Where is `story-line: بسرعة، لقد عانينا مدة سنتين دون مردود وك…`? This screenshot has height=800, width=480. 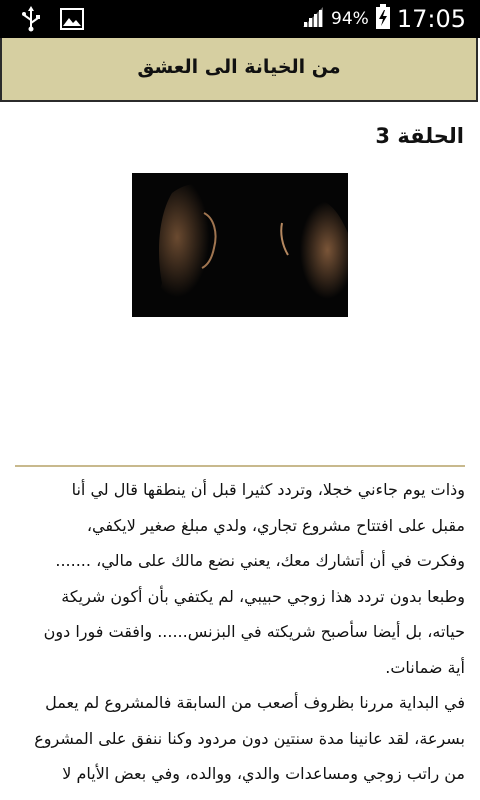 story-line: بسرعة، لقد عانينا مدة سنتين دون مردود وك… is located at coordinates (249, 738).